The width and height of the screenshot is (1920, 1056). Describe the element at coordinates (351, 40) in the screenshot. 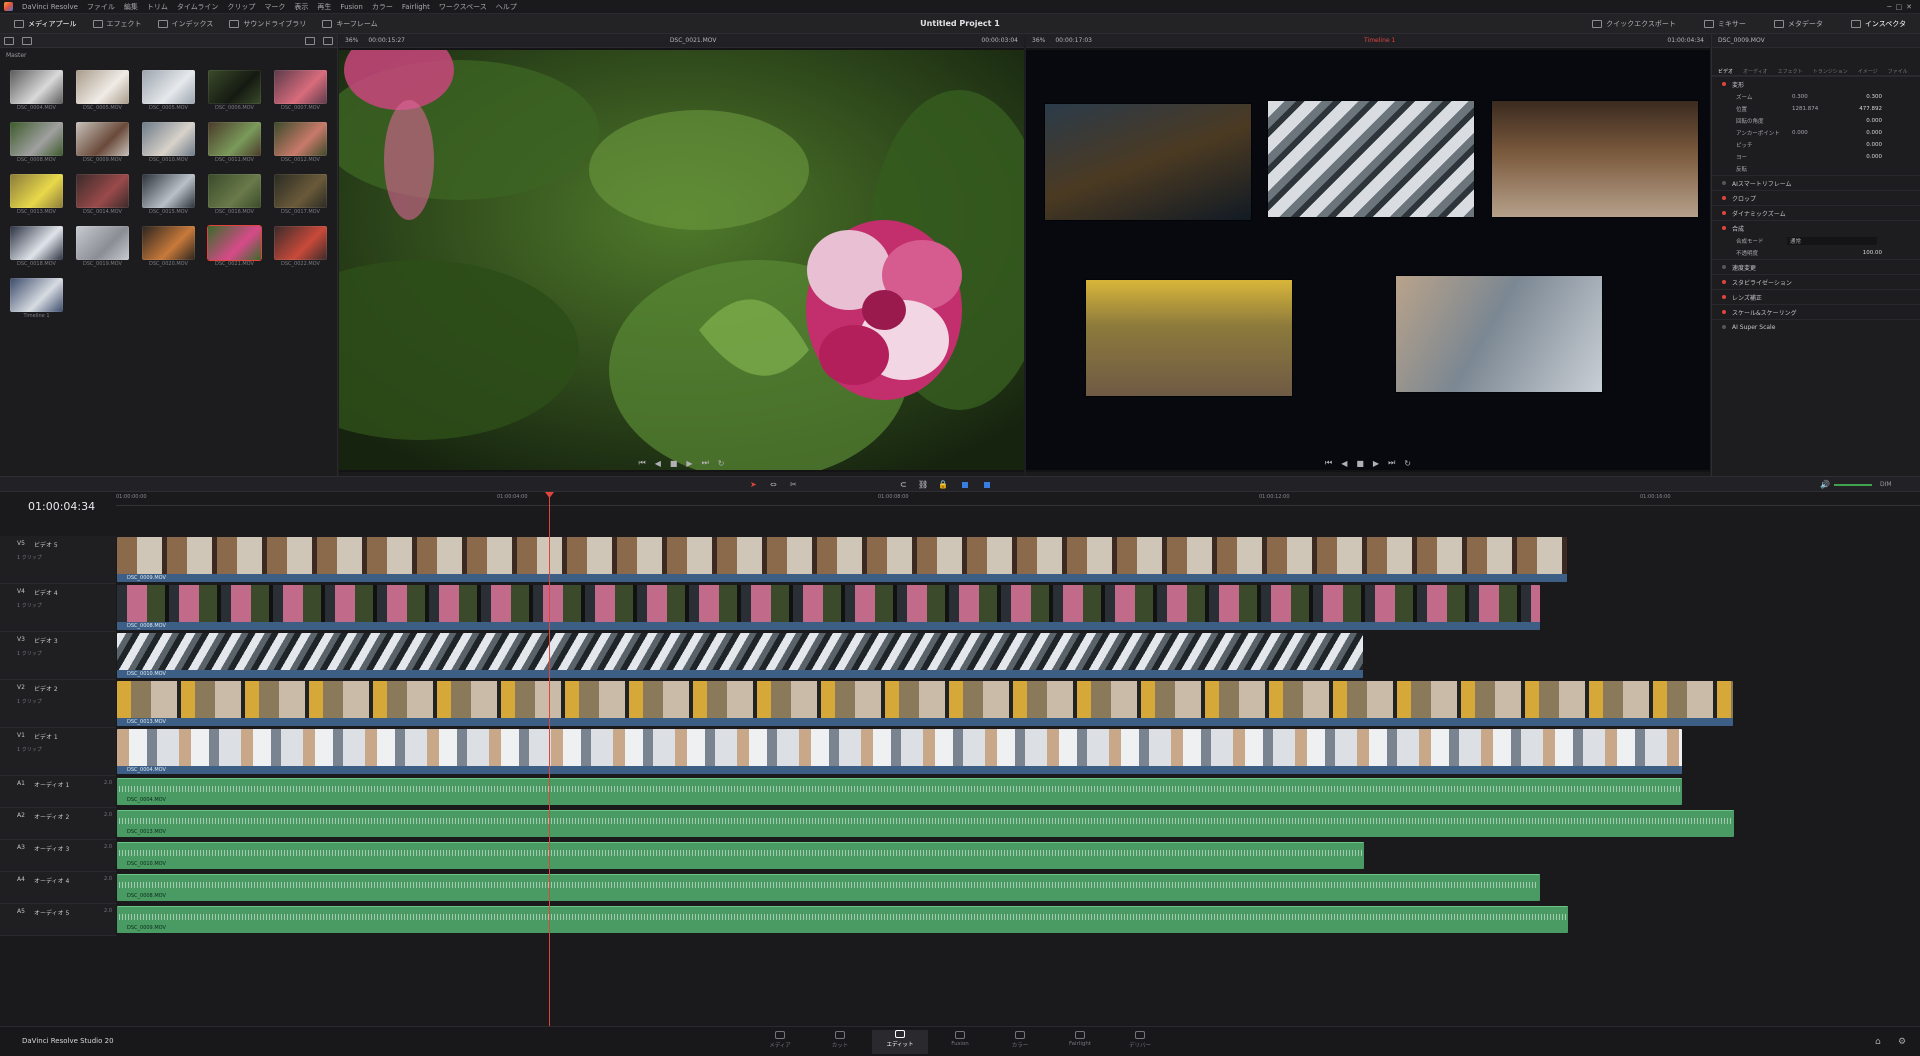

I see `source-zoom: 36%` at that location.